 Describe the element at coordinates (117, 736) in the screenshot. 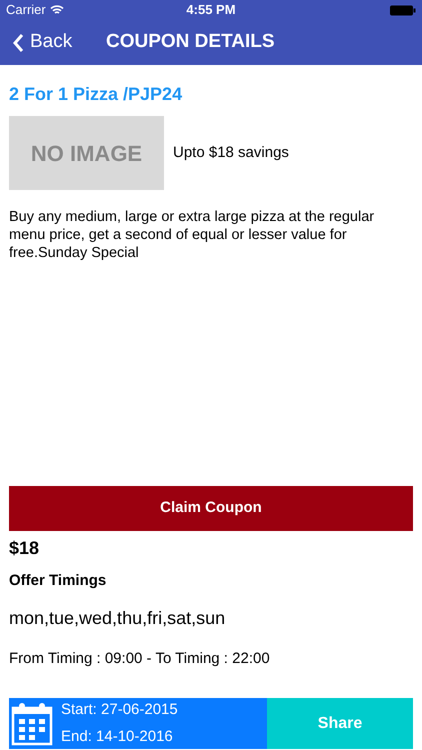

I see `end-date: End: 14-10-2016` at that location.